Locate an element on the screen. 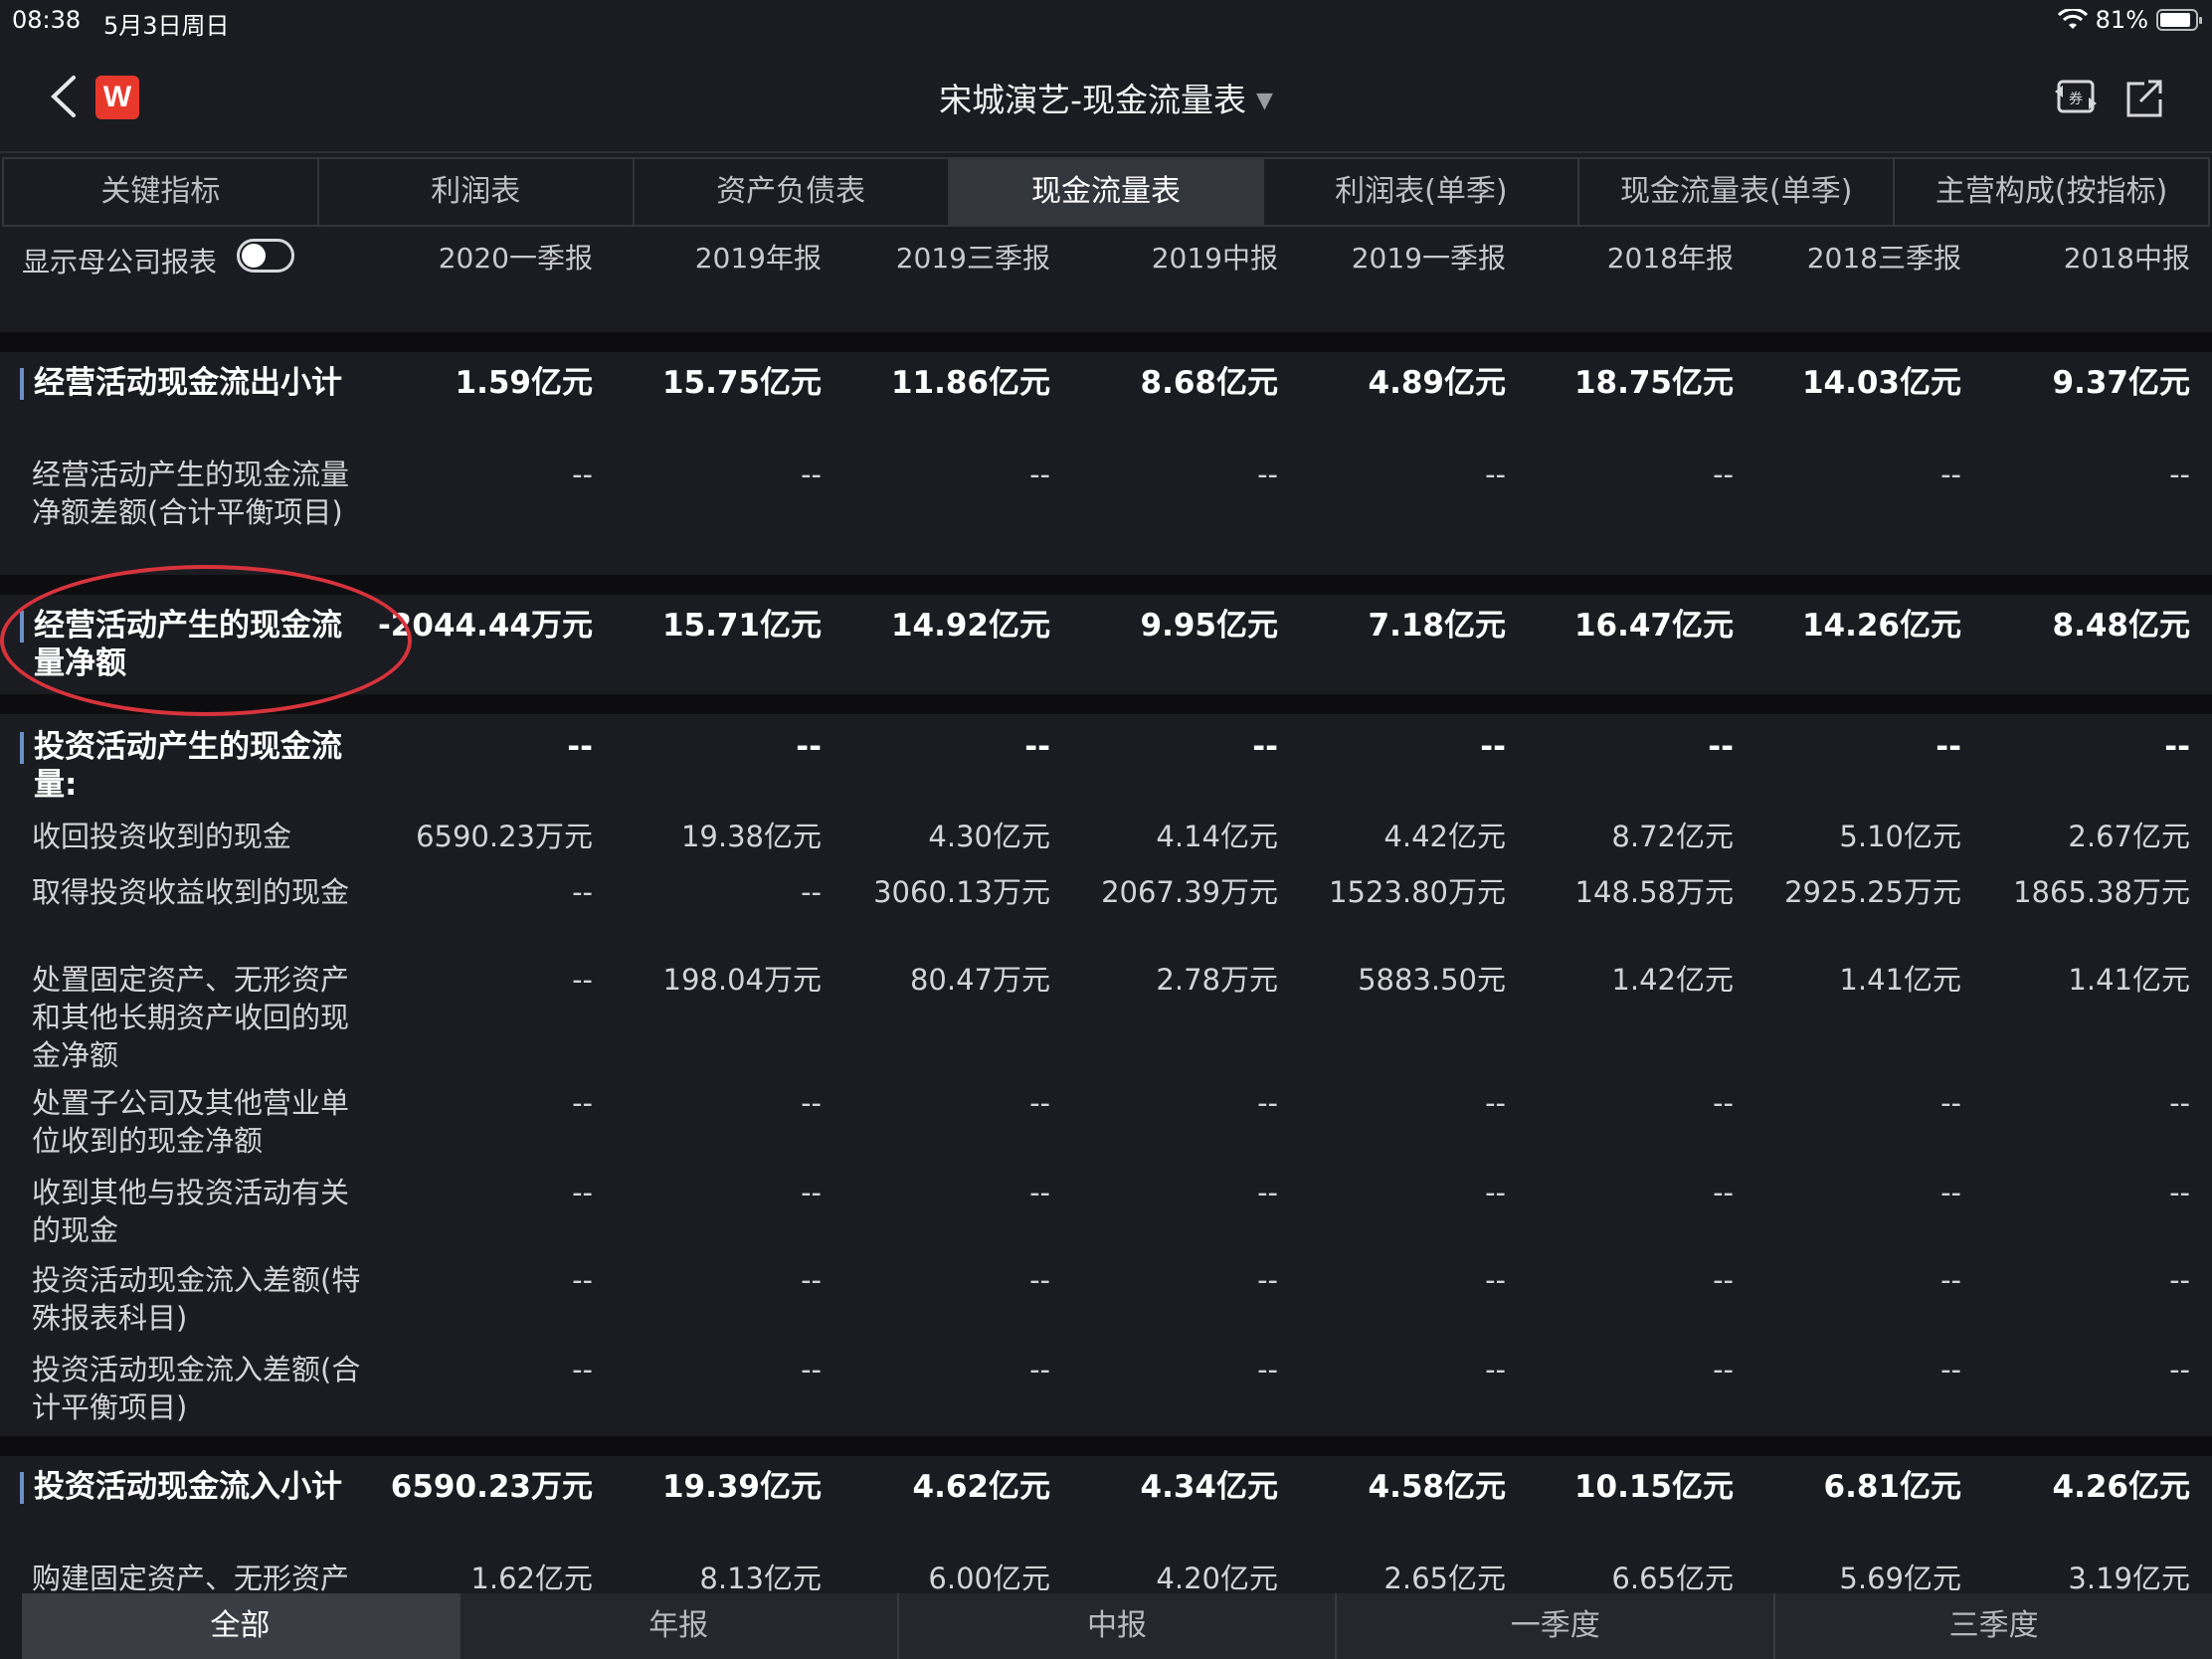 The image size is (2212, 1659). column-header: 2019一季报 is located at coordinates (1396, 256).